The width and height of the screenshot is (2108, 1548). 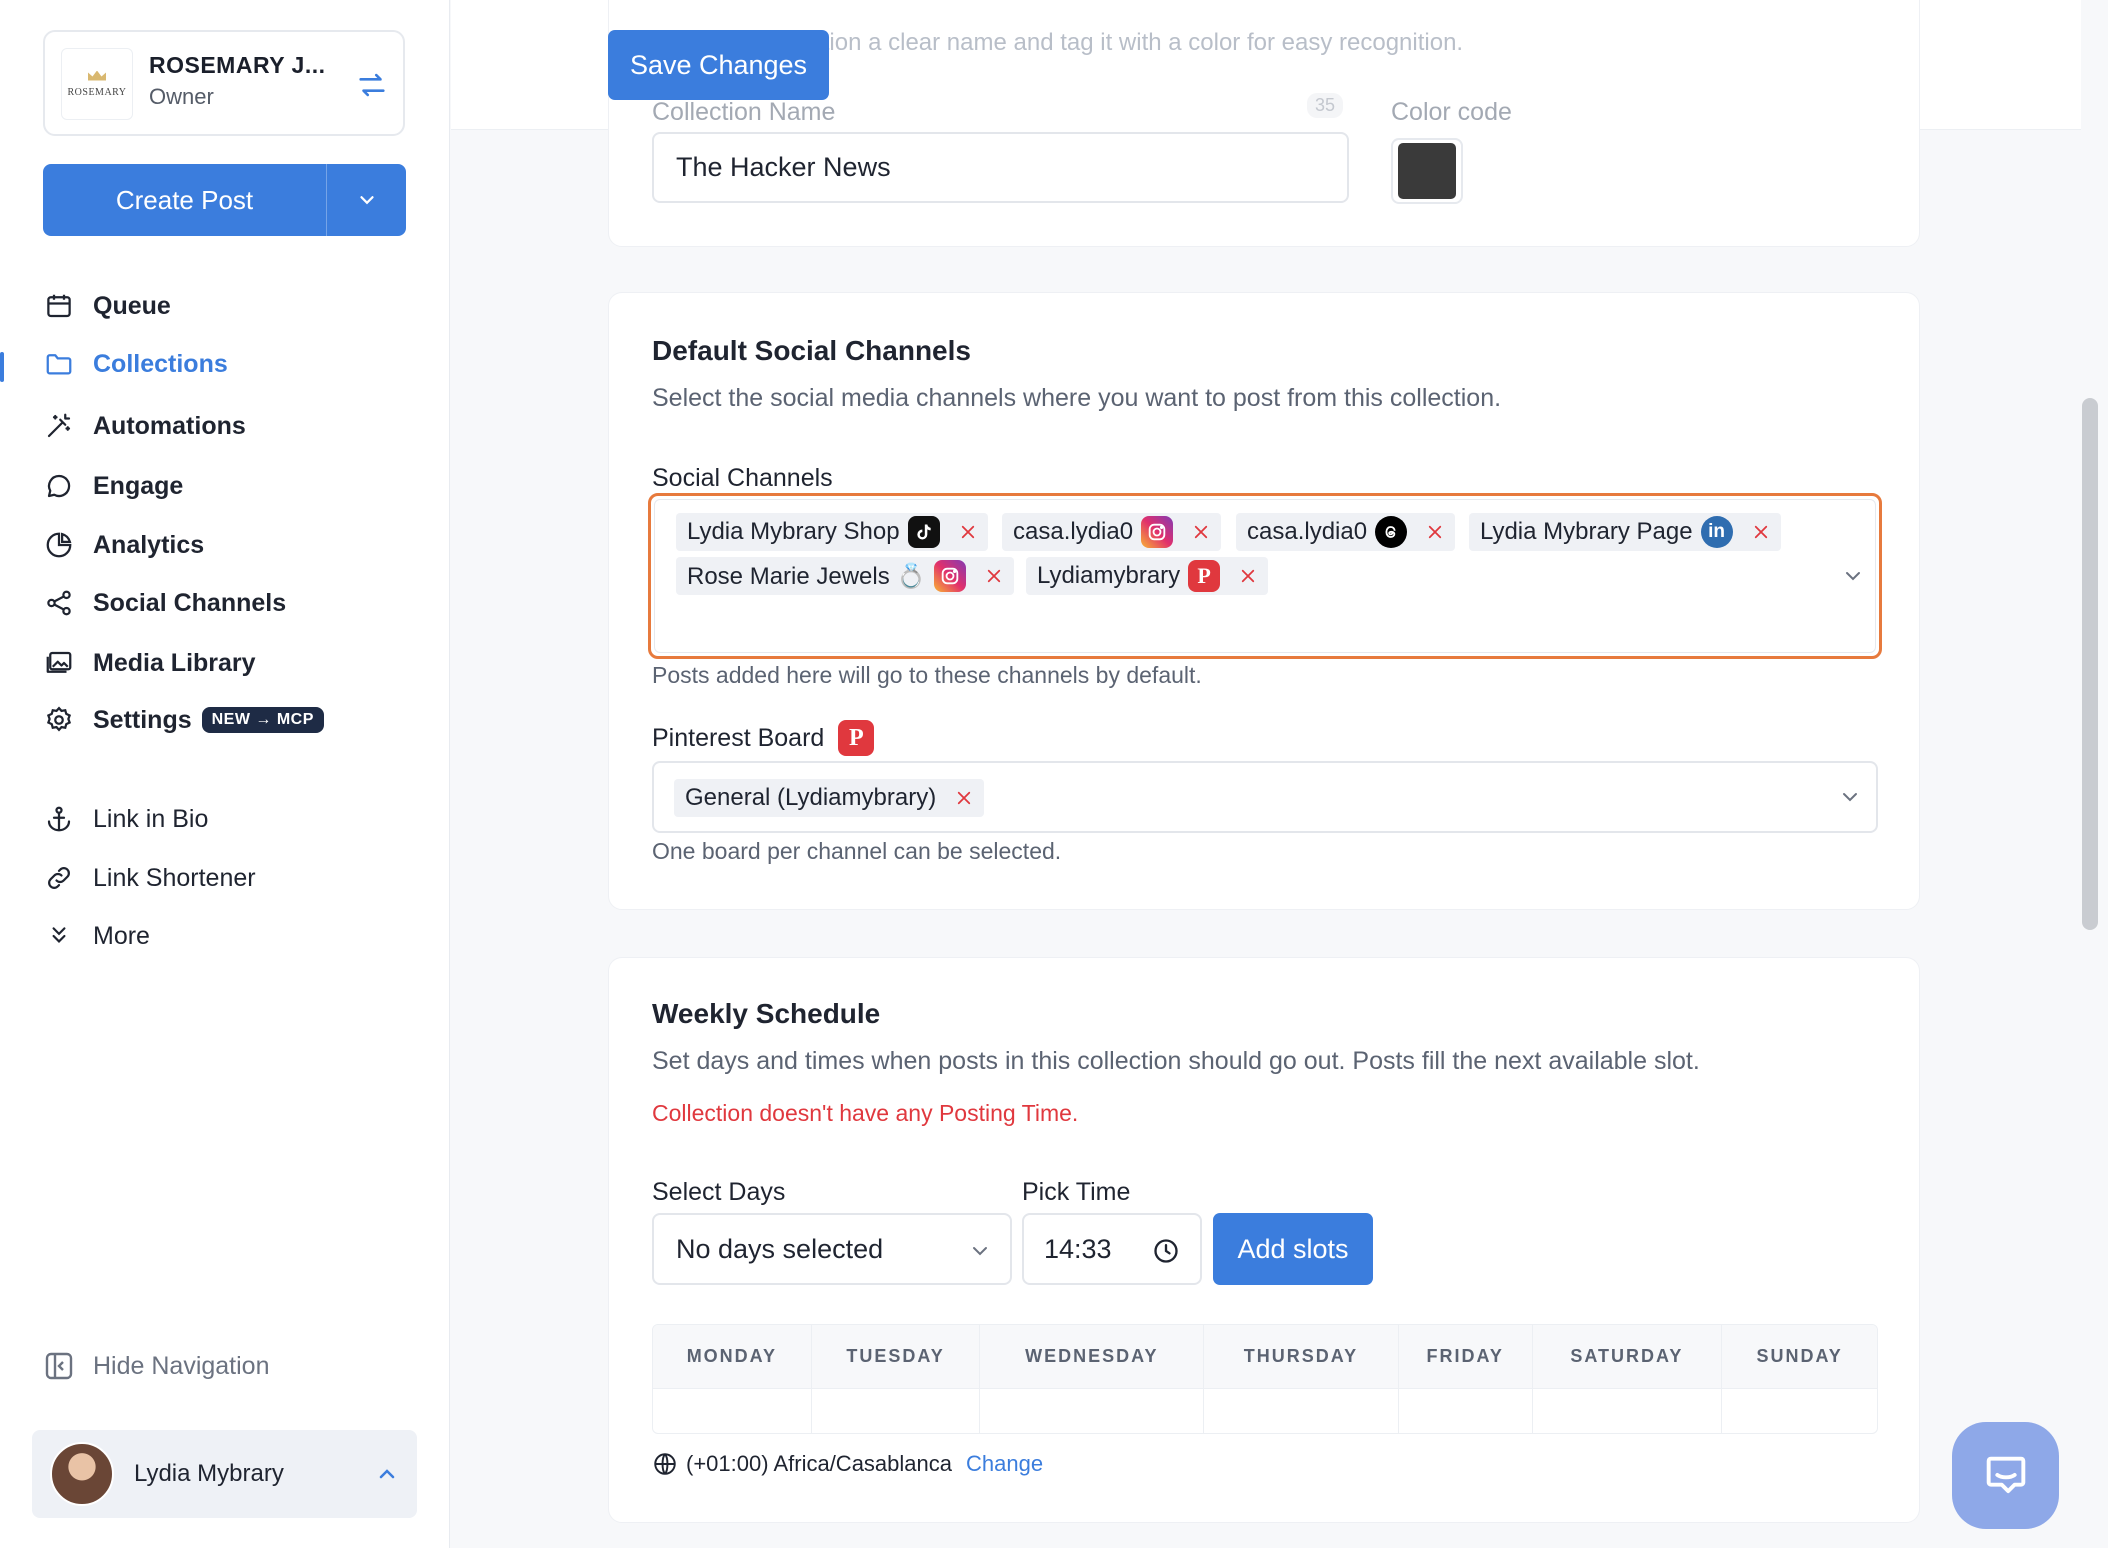 What do you see at coordinates (845, 576) in the screenshot?
I see `channel-chip: Rose Marie Jewels 💍` at bounding box center [845, 576].